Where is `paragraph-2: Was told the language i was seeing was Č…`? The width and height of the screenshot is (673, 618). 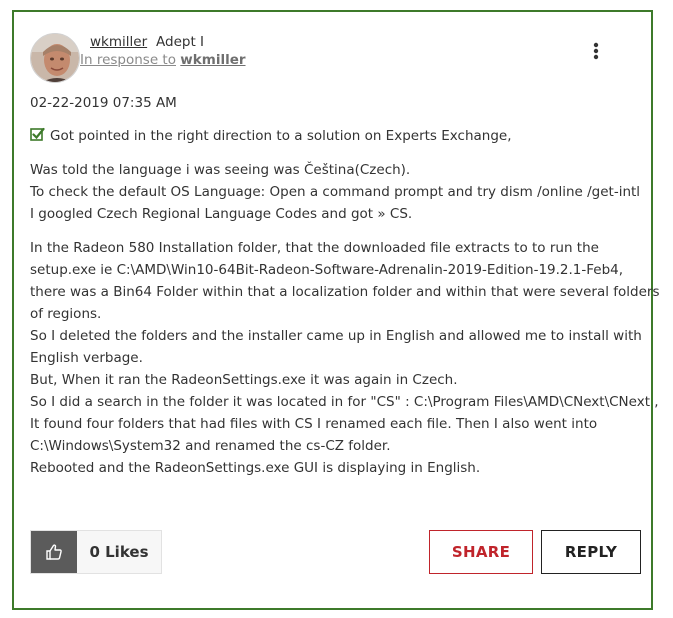
paragraph-2: Was told the language i was seeing was Č… is located at coordinates (335, 192).